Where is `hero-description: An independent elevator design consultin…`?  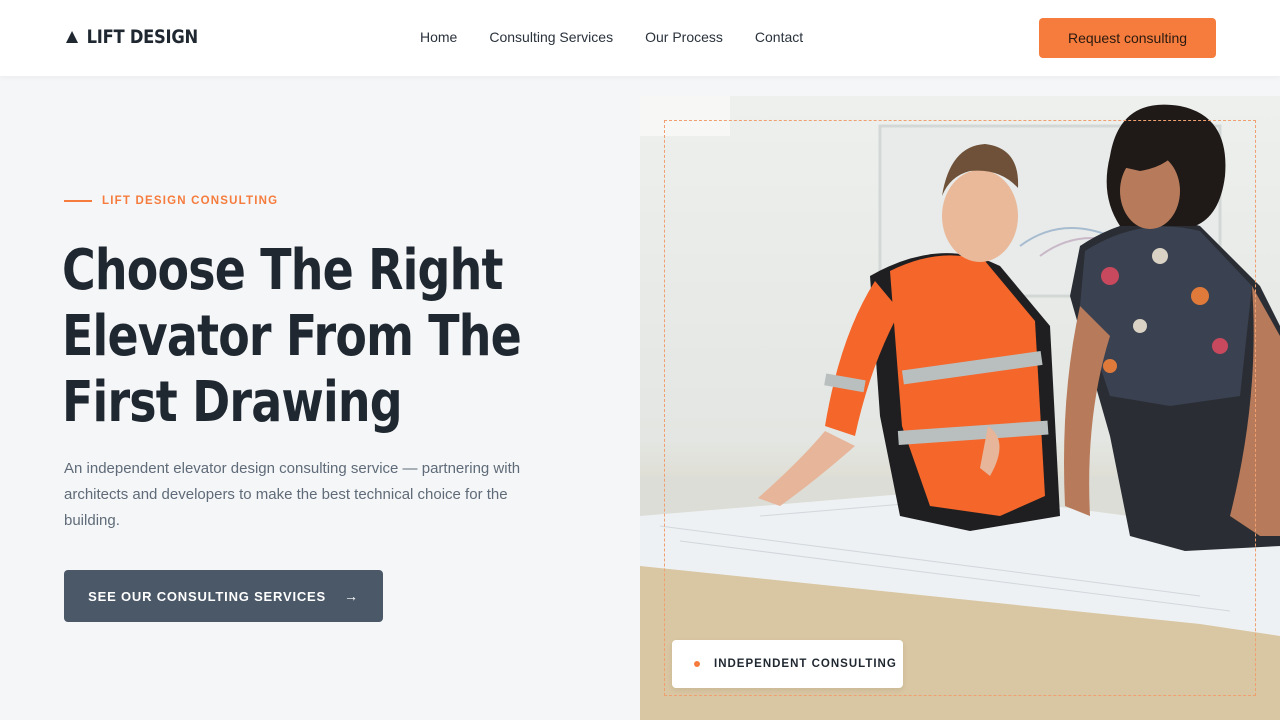
hero-description: An independent elevator design consultin… is located at coordinates (292, 494).